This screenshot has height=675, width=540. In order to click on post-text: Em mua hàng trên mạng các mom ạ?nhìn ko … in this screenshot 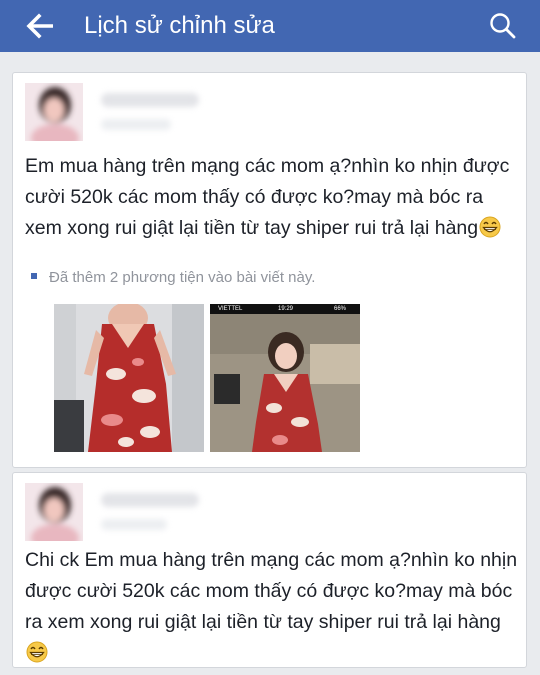, I will do `click(273, 197)`.